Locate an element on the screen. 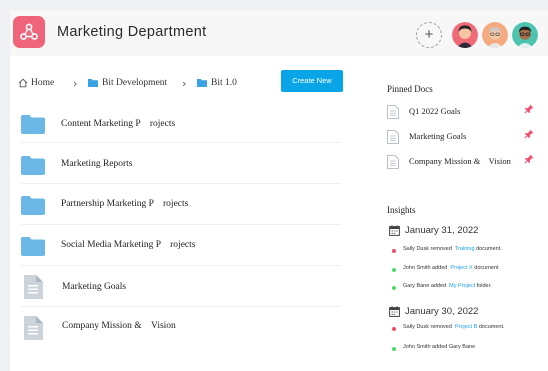 This screenshot has height=371, width=548. activity-link: Project X is located at coordinates (461, 268).